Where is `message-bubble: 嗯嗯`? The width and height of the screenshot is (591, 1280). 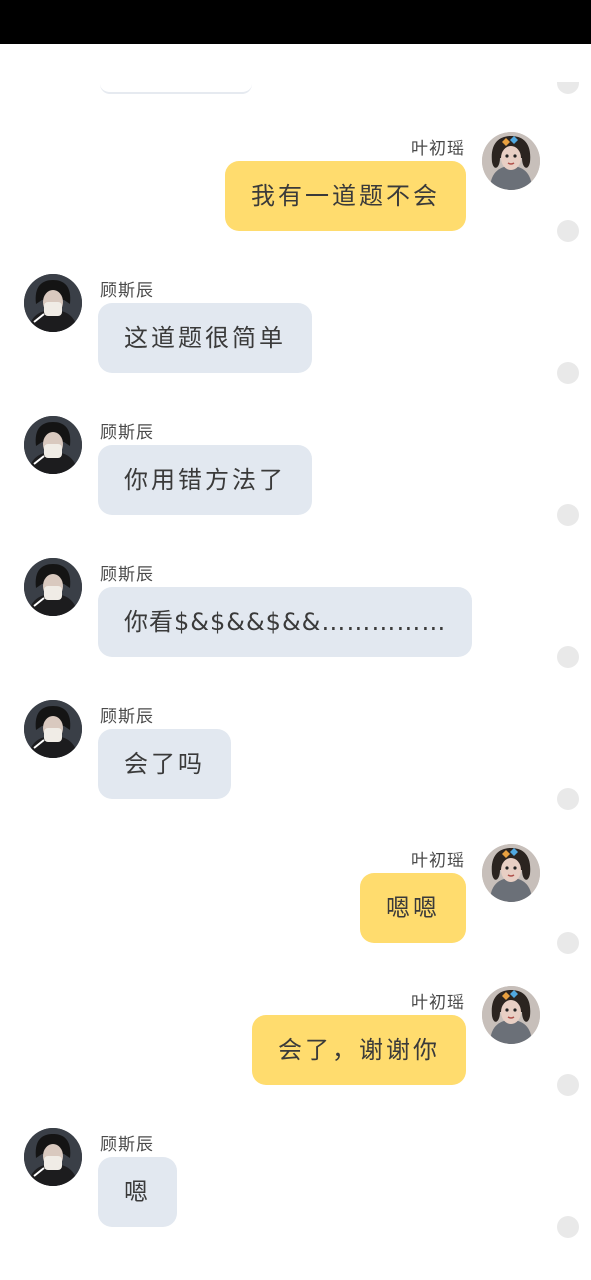 message-bubble: 嗯嗯 is located at coordinates (413, 908).